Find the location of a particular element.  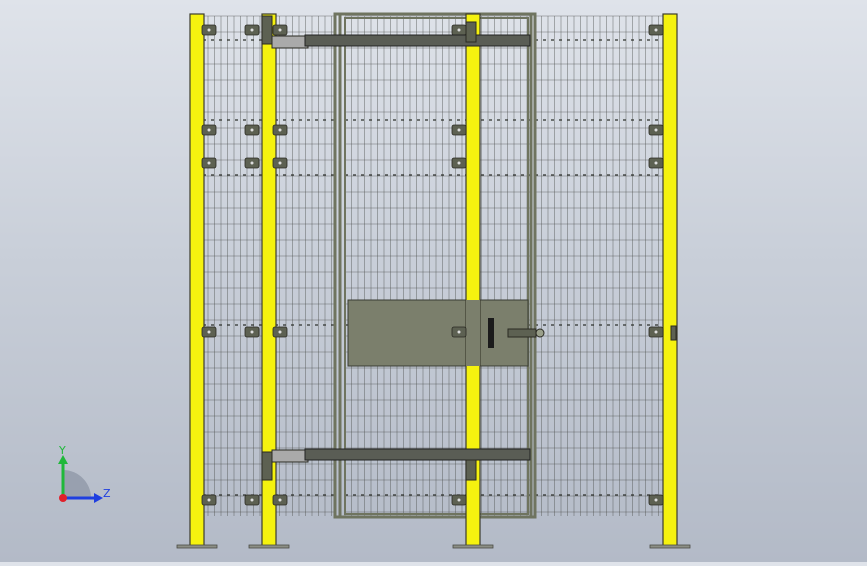

x-axis-dot is located at coordinates (63, 498).